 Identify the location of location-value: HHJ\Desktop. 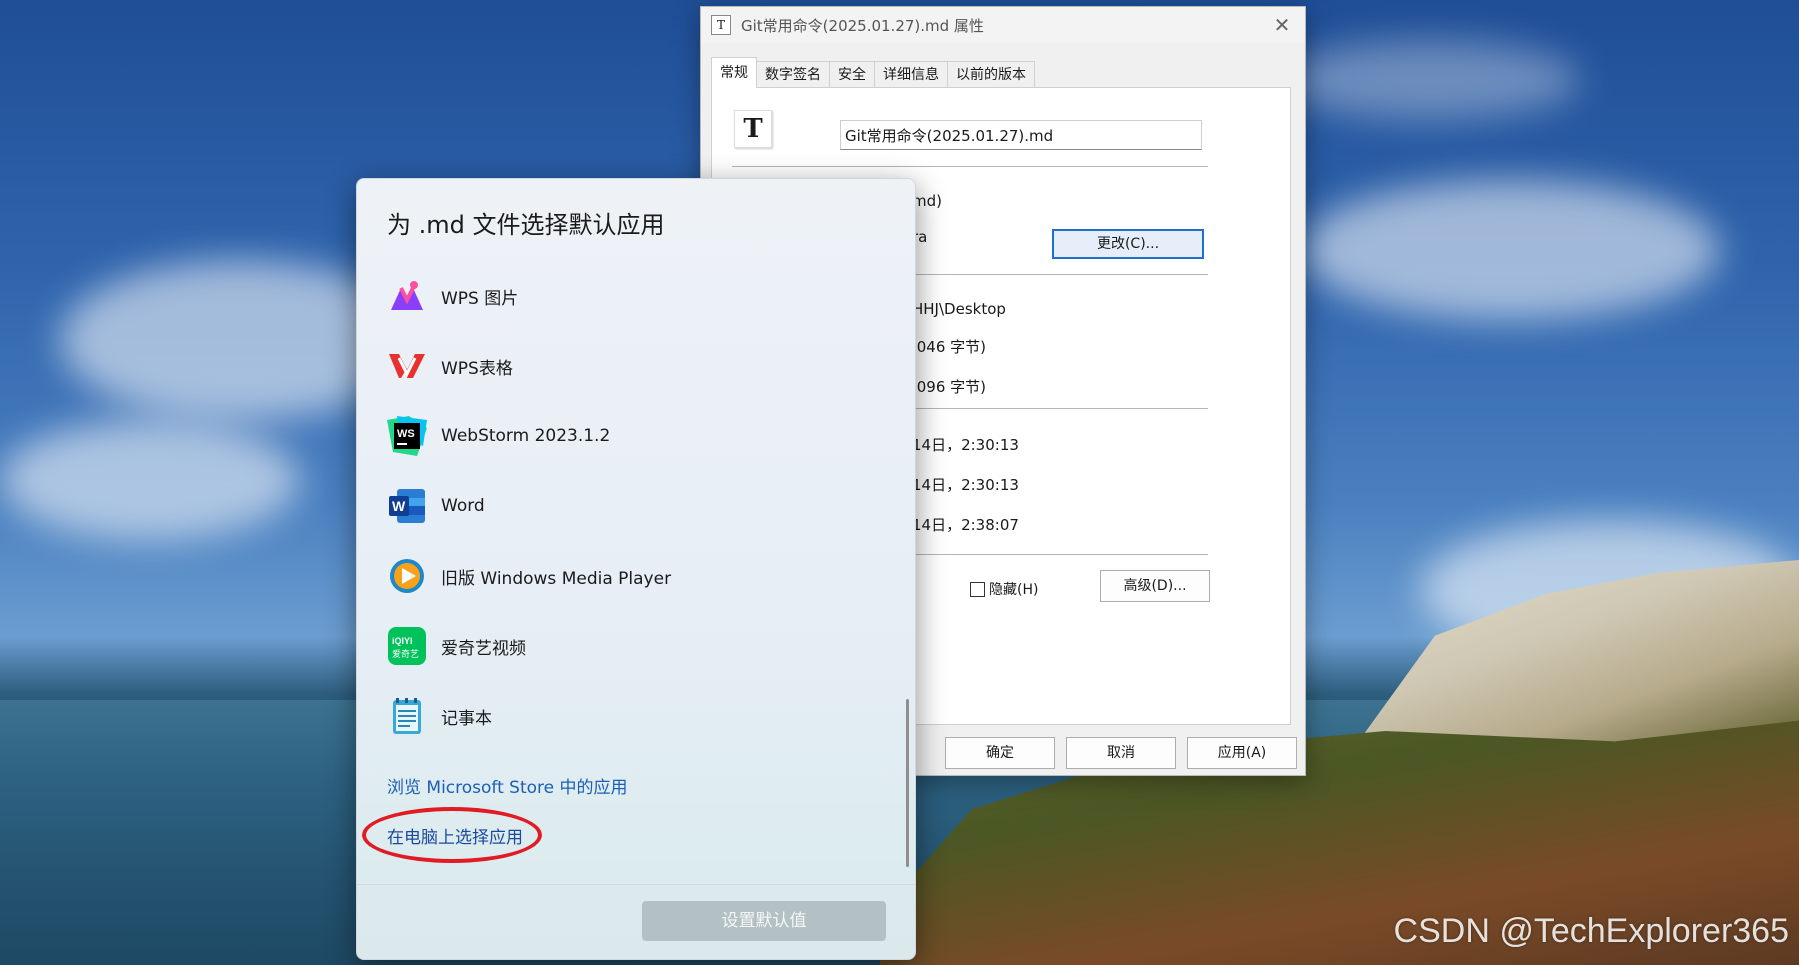
(959, 309).